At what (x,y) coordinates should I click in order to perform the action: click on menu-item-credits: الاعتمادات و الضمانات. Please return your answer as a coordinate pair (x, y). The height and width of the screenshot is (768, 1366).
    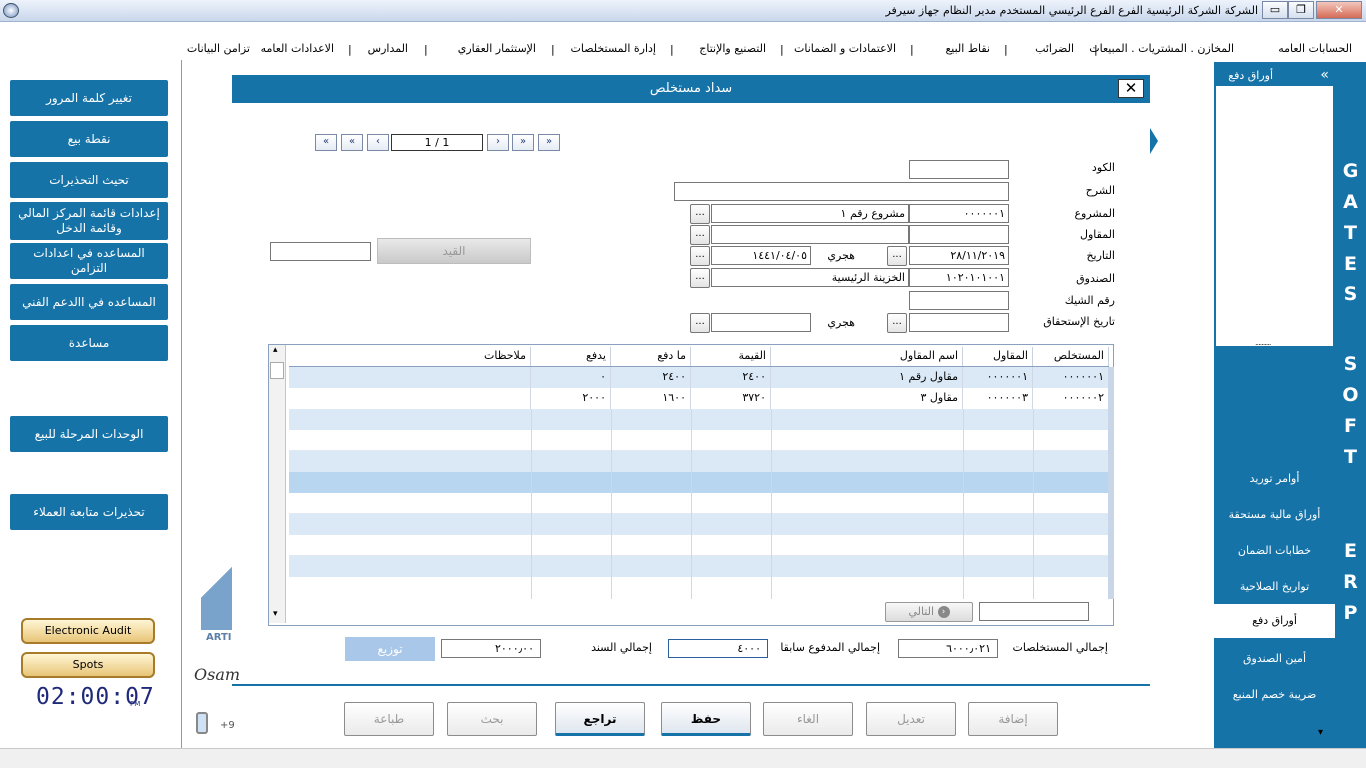
    Looking at the image, I should click on (845, 48).